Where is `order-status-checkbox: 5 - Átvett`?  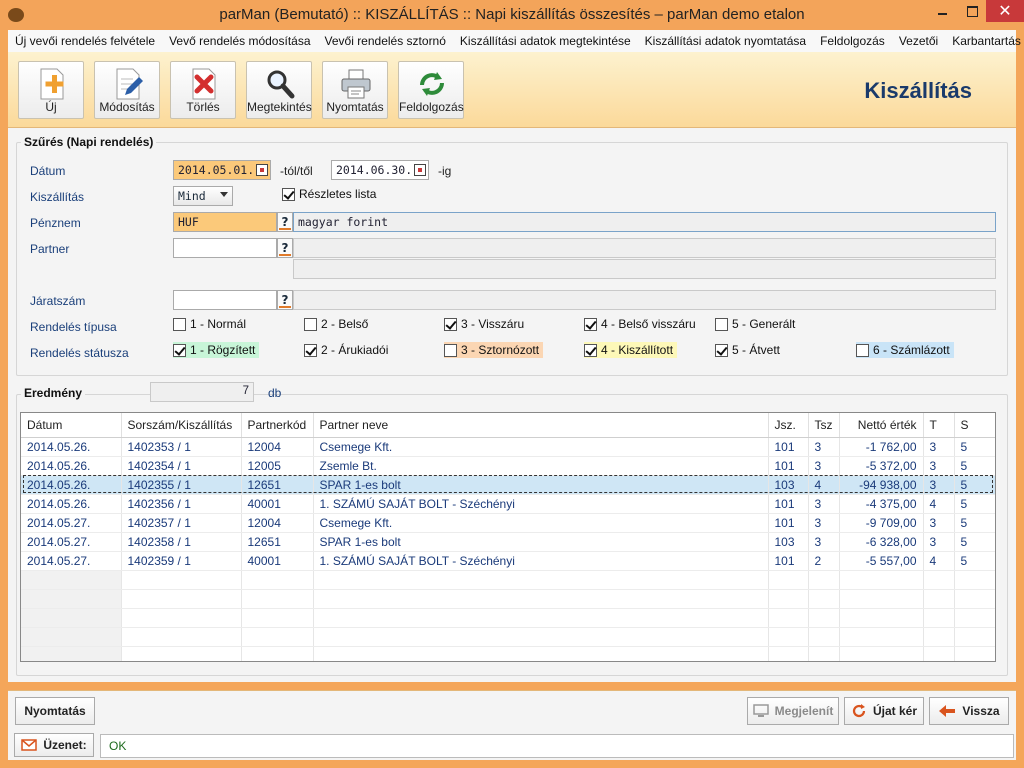 order-status-checkbox: 5 - Átvett is located at coordinates (749, 350).